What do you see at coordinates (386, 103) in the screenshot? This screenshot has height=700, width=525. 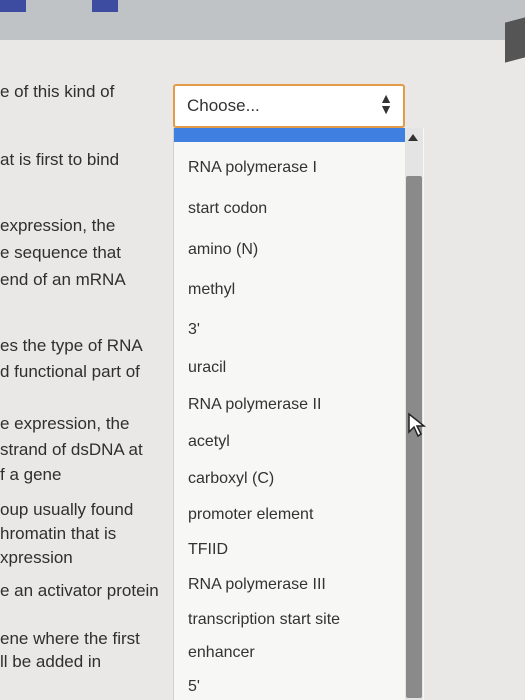 I see `select-arrows-icon: ▲ ▼` at bounding box center [386, 103].